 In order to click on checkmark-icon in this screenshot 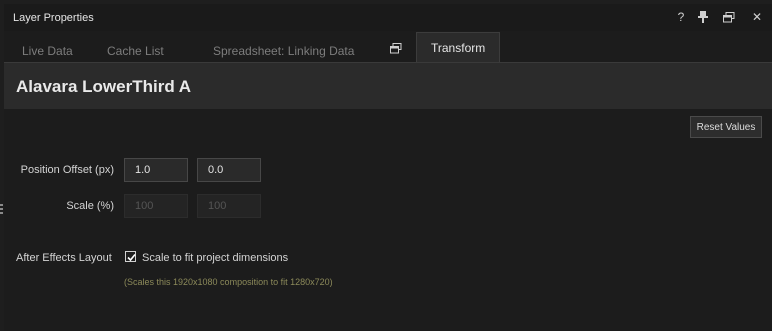, I will do `click(131, 257)`.